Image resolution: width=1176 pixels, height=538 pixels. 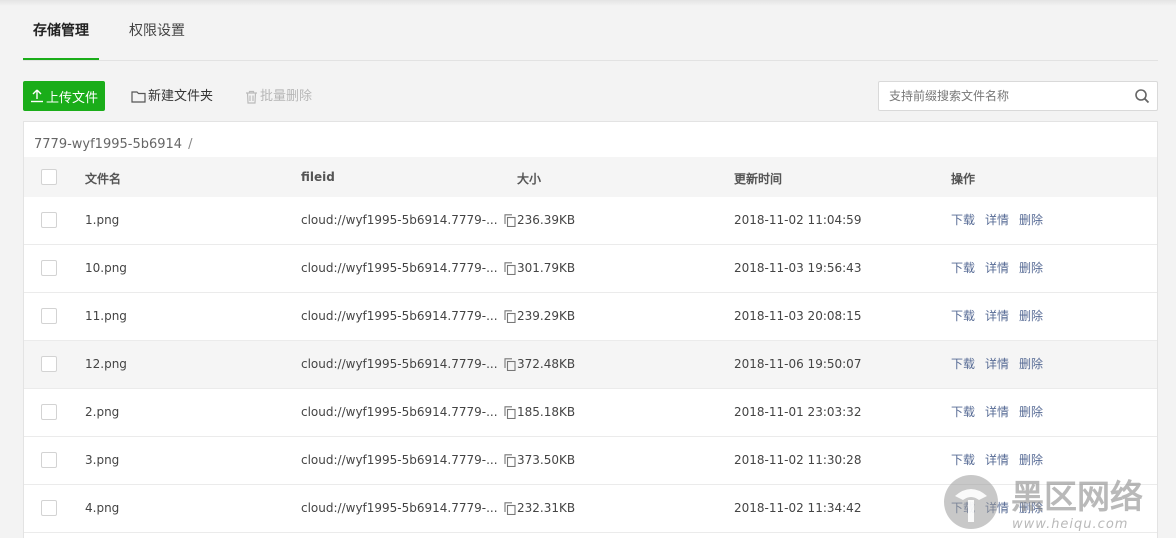 What do you see at coordinates (798, 220) in the screenshot?
I see `update-time: 2018-11-02 11:04:59` at bounding box center [798, 220].